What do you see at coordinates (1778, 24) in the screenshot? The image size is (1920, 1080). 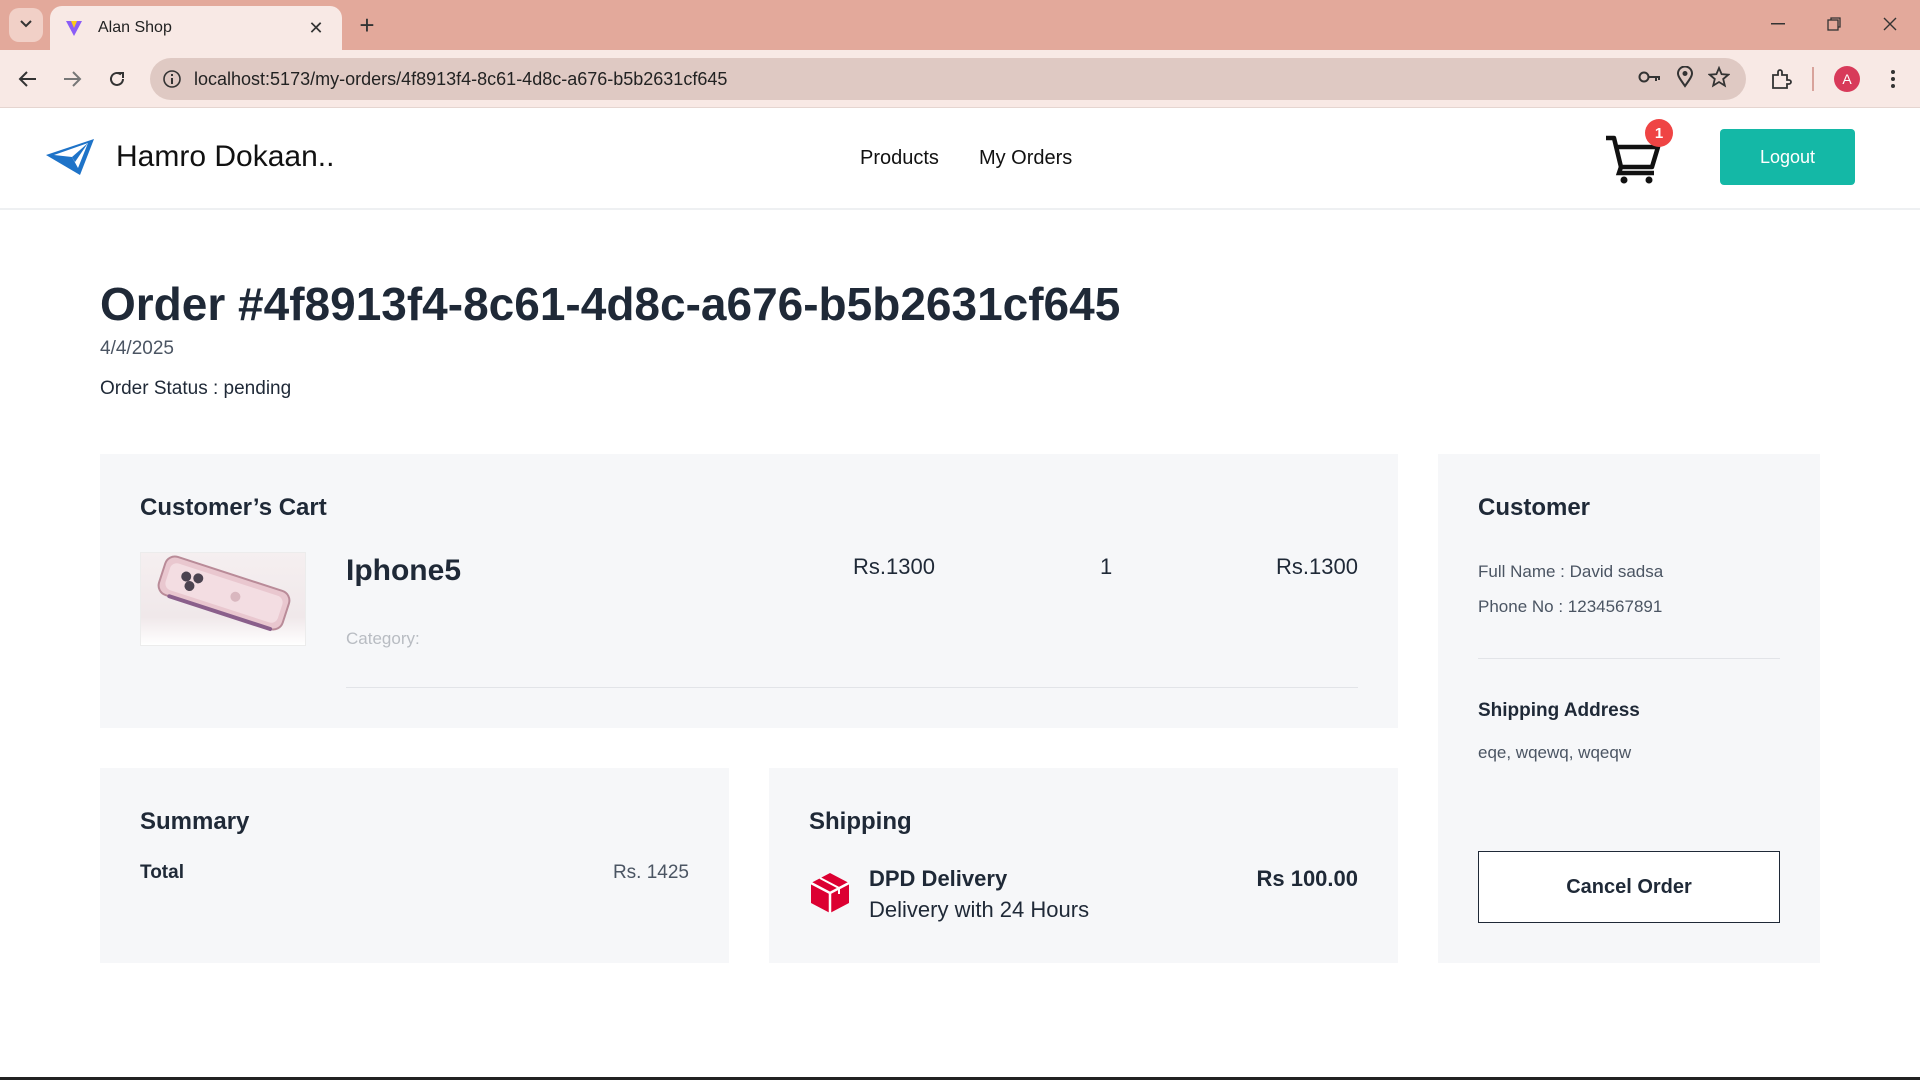 I see `minimize-button` at bounding box center [1778, 24].